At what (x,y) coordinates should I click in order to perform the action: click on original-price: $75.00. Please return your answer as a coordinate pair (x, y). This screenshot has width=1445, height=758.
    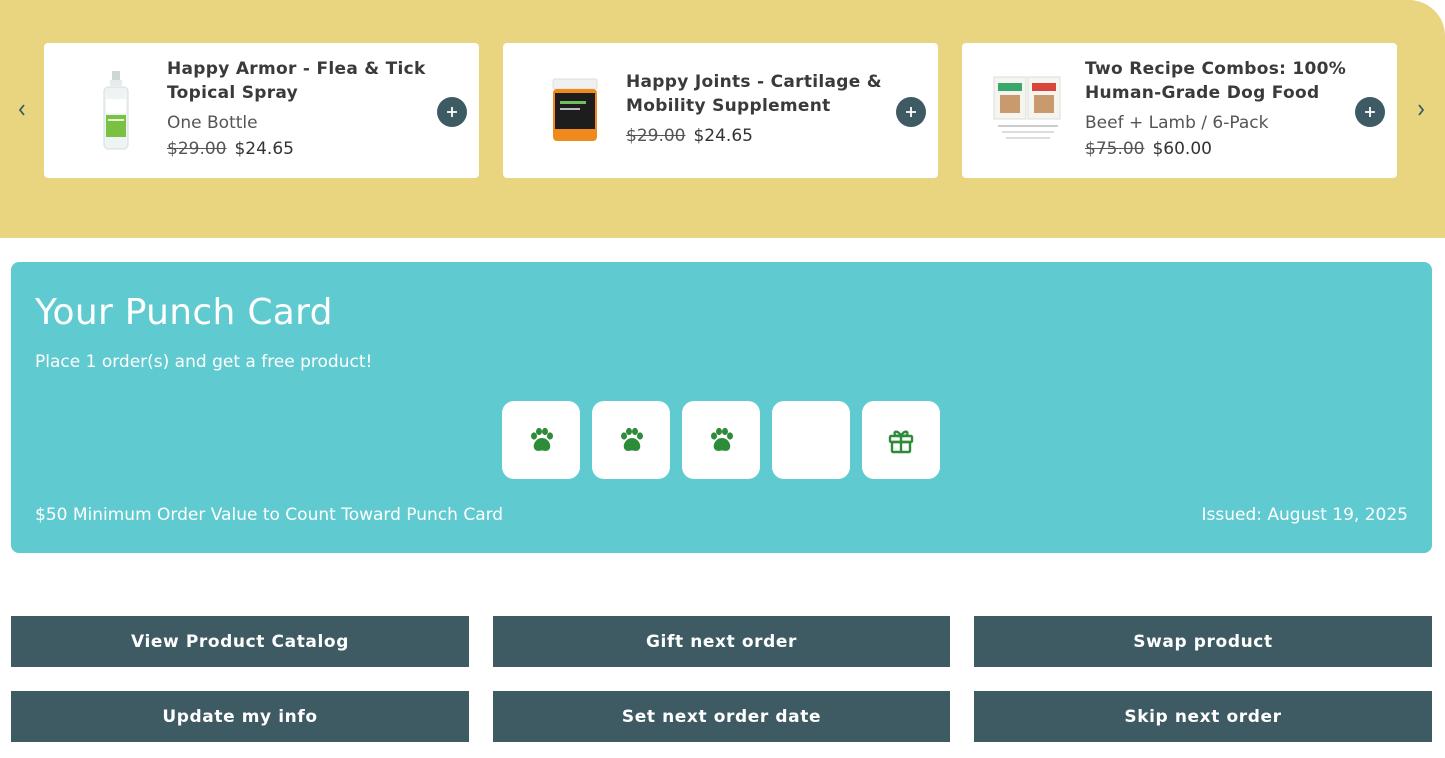
    Looking at the image, I should click on (1115, 149).